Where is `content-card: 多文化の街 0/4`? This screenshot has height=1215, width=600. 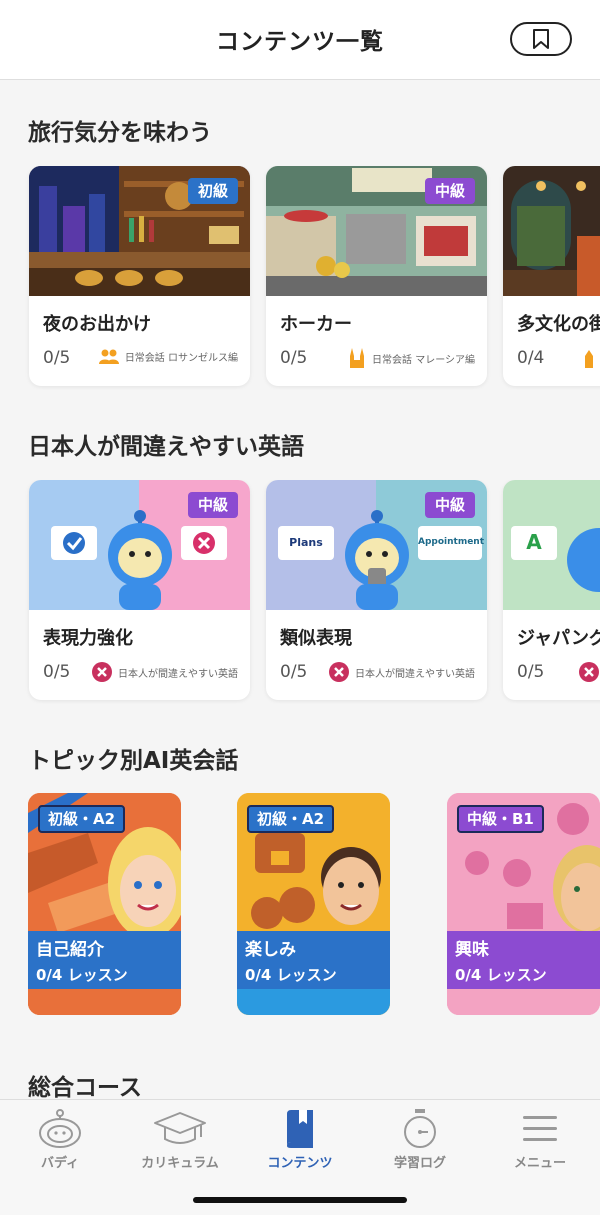 content-card: 多文化の街 0/4 is located at coordinates (551, 276).